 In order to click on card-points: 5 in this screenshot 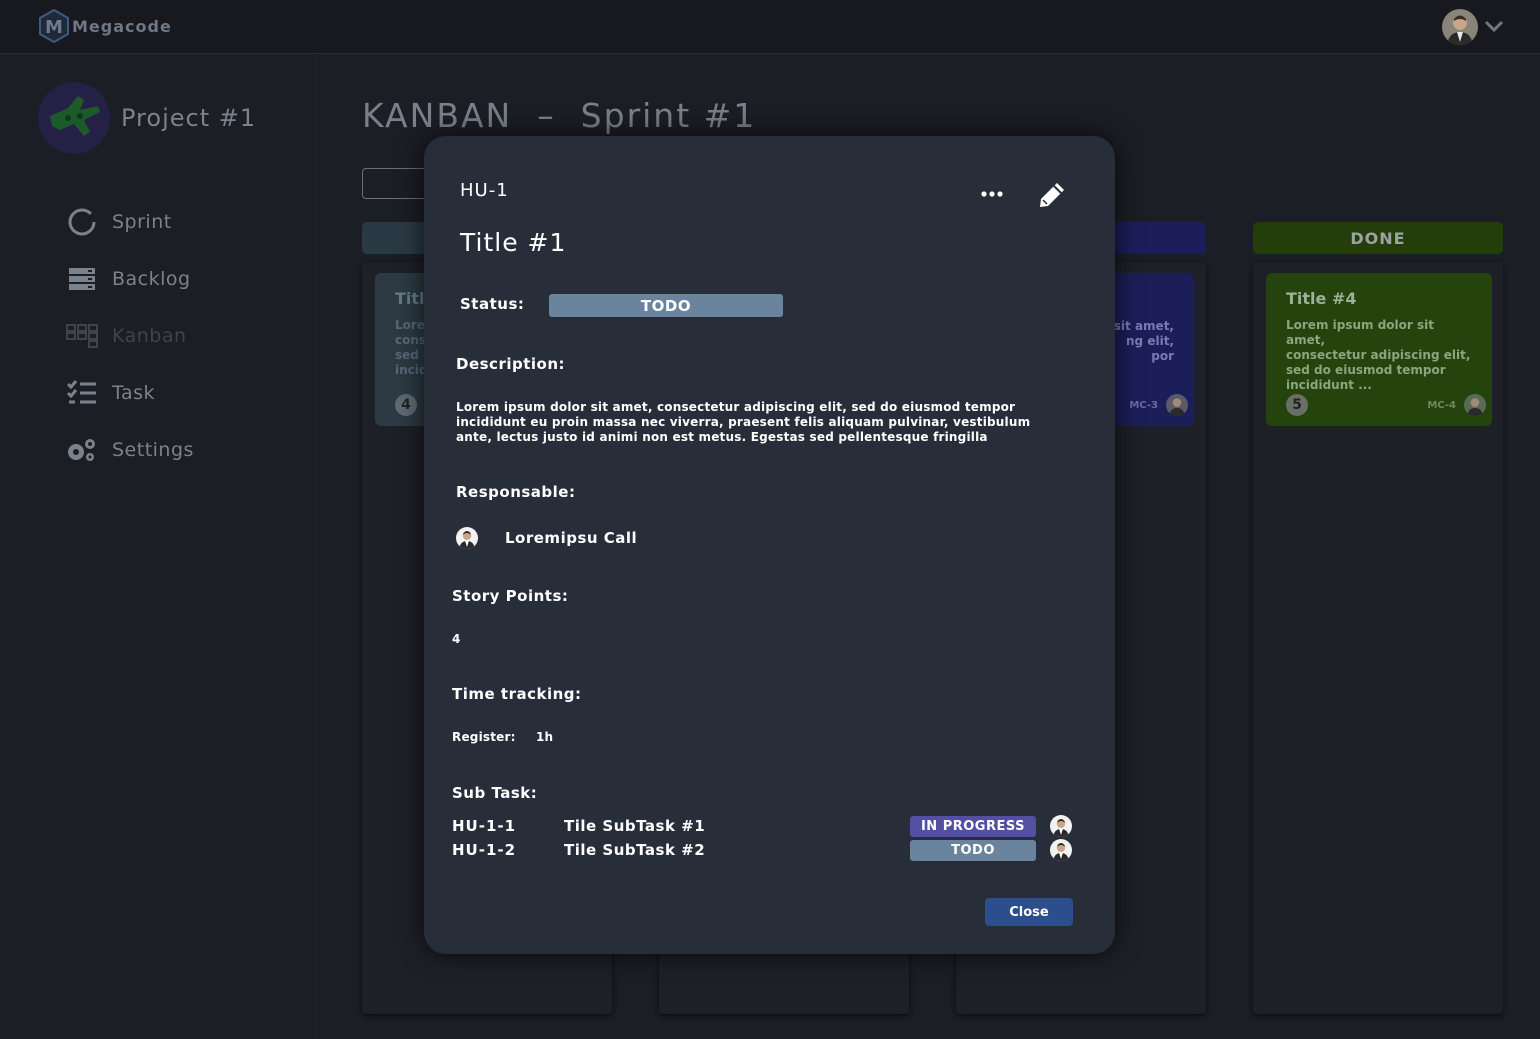, I will do `click(1297, 405)`.